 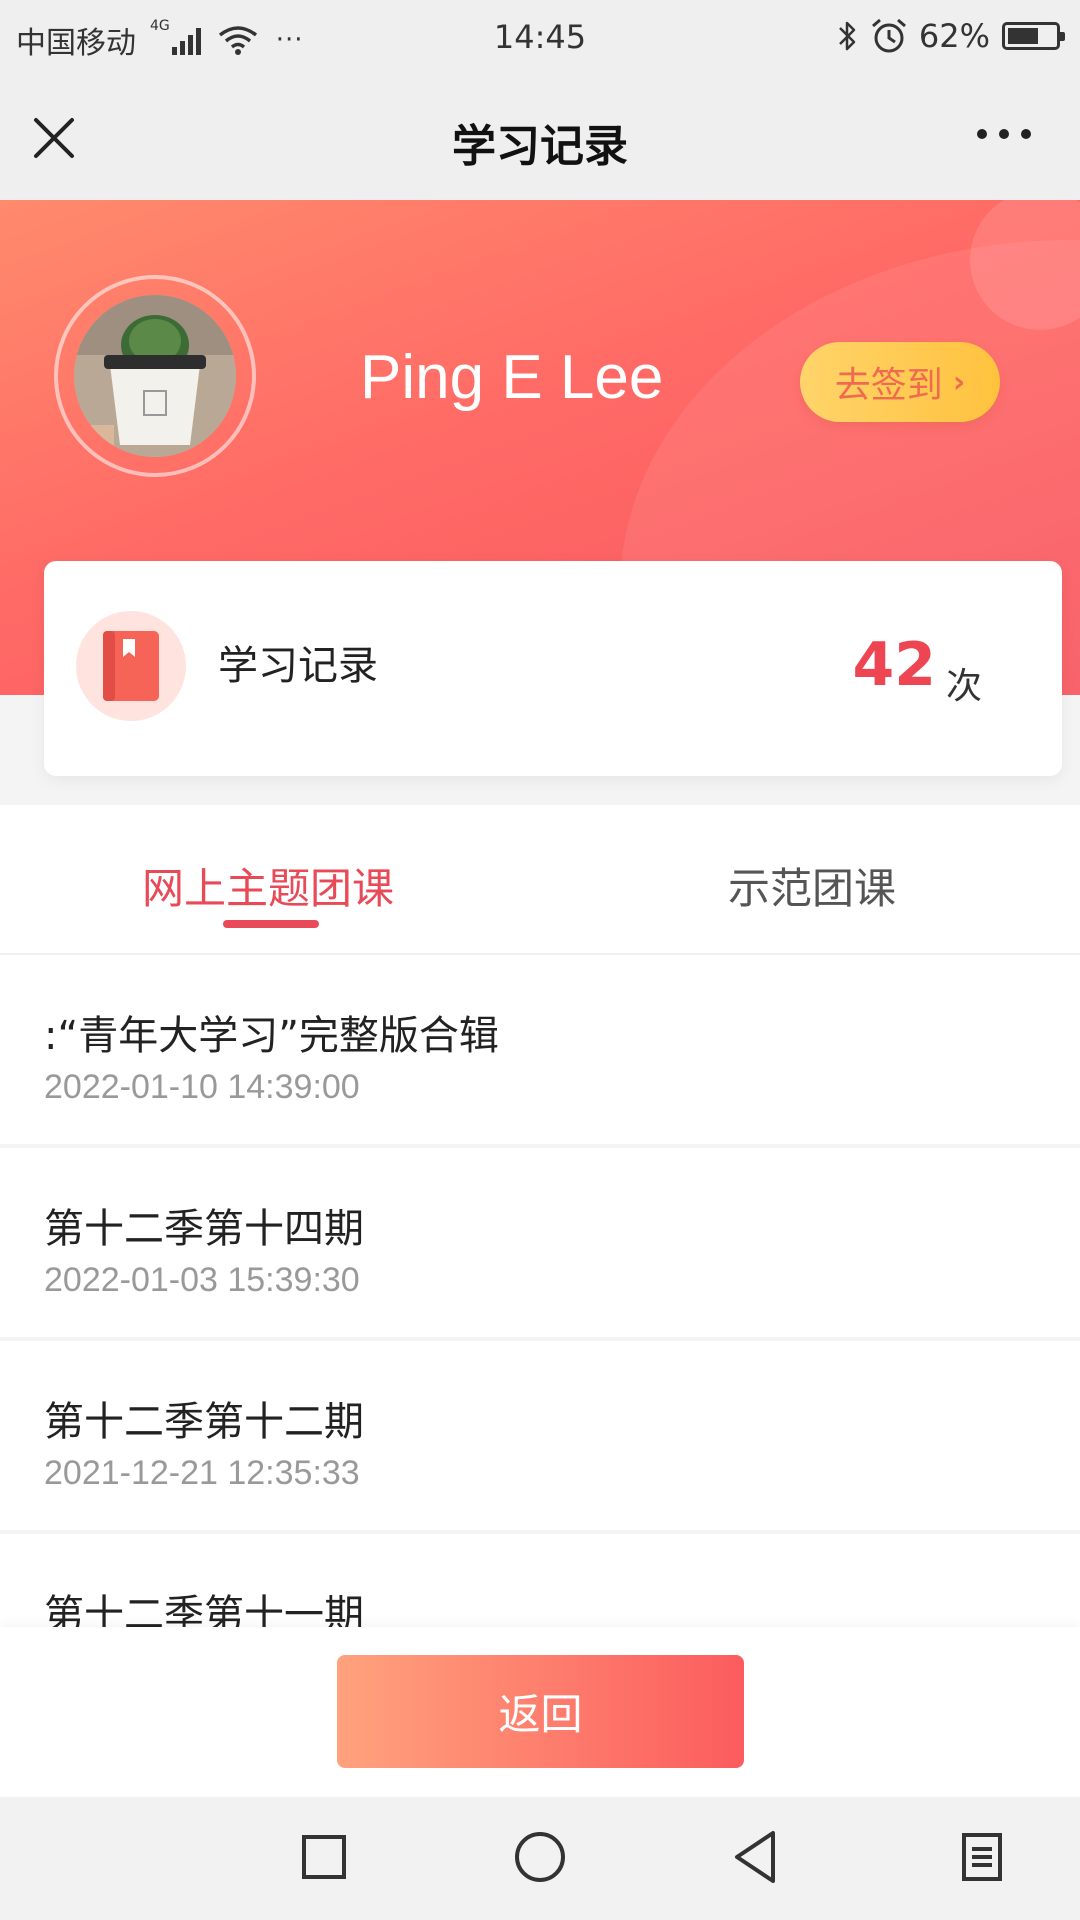 I want to click on home-icon, so click(x=540, y=1857).